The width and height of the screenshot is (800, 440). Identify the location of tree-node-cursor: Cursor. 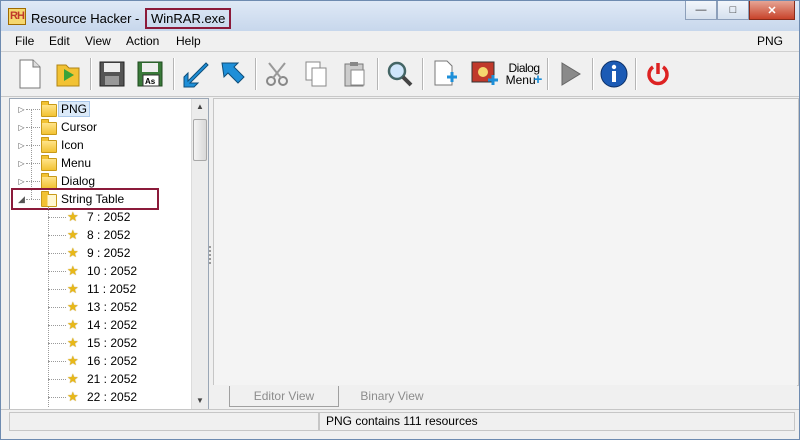
(79, 127).